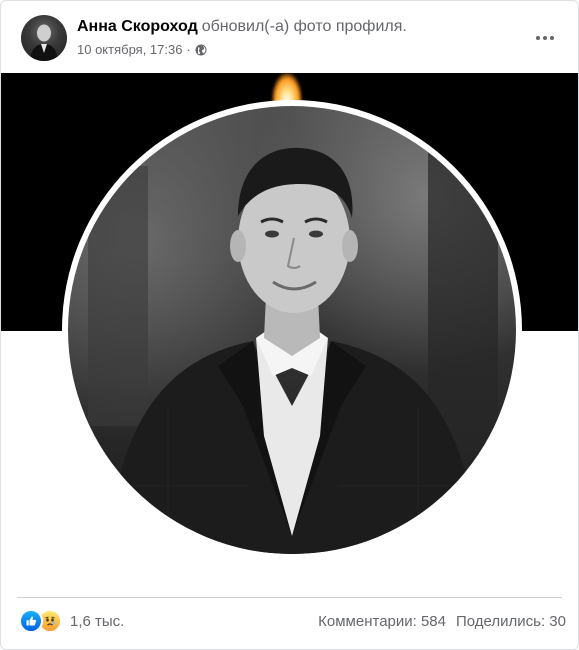 Image resolution: width=579 pixels, height=650 pixels. I want to click on comments-count-link: Комментарии: 584, so click(382, 621).